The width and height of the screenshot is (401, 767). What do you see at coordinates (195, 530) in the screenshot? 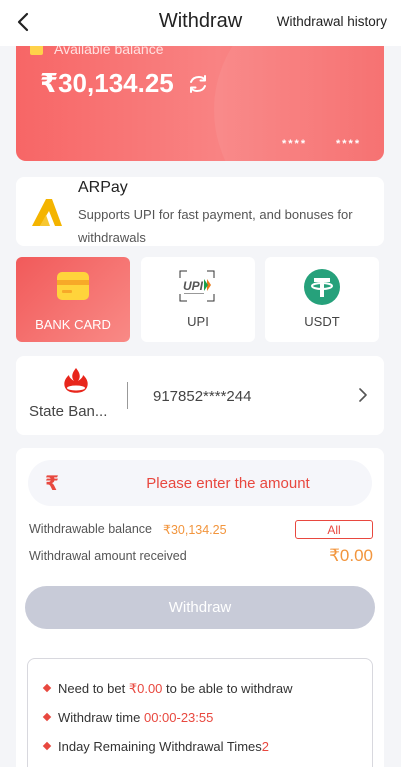
I see `withdrawable-balance-value: ₹30,134.25` at bounding box center [195, 530].